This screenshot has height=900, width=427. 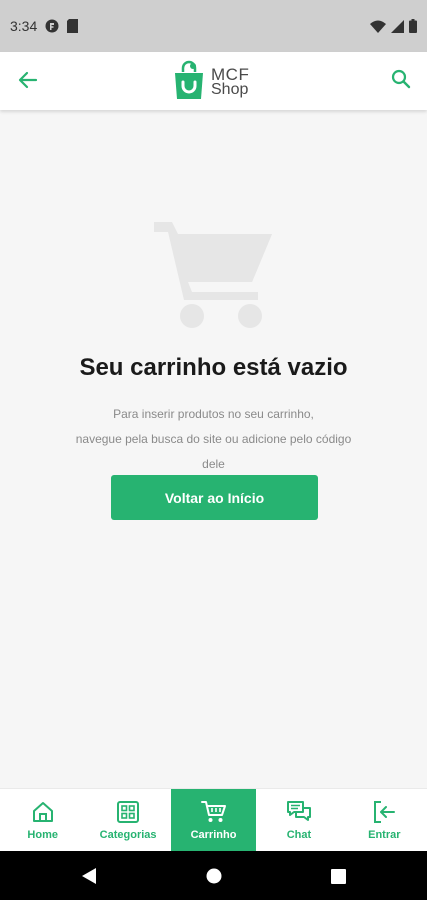 What do you see at coordinates (230, 74) in the screenshot?
I see `logo-text-mcf: MCF` at bounding box center [230, 74].